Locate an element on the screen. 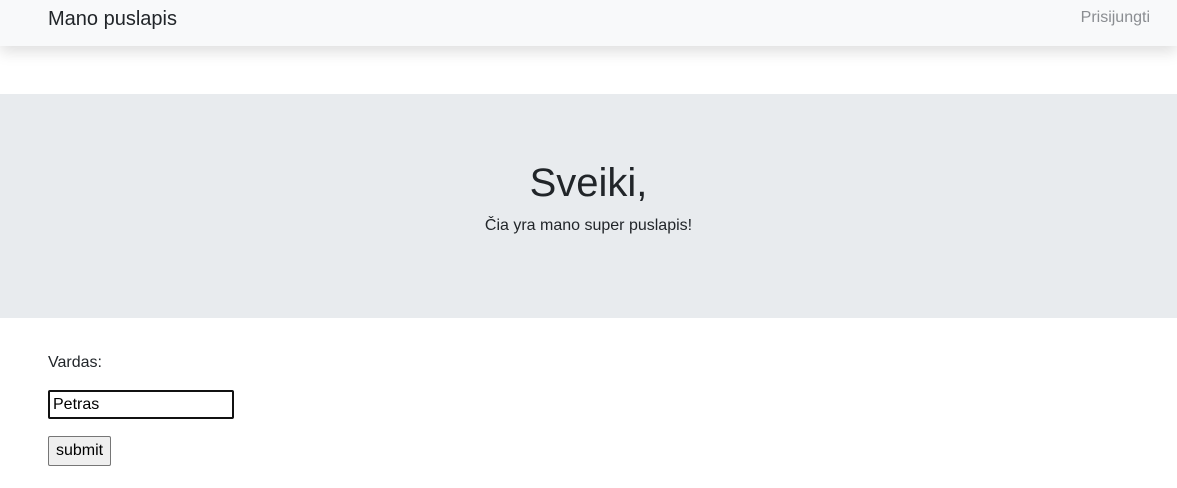 This screenshot has width=1177, height=488. navbar: Mano puslapis Prisijungti is located at coordinates (588, 23).